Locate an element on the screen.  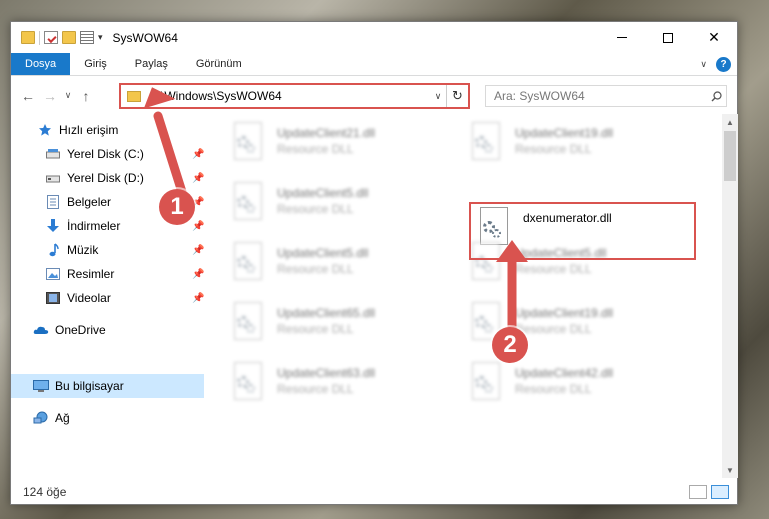
file-item: UpdateClient21.dll Resource DLL is located at coordinates (345, 146).